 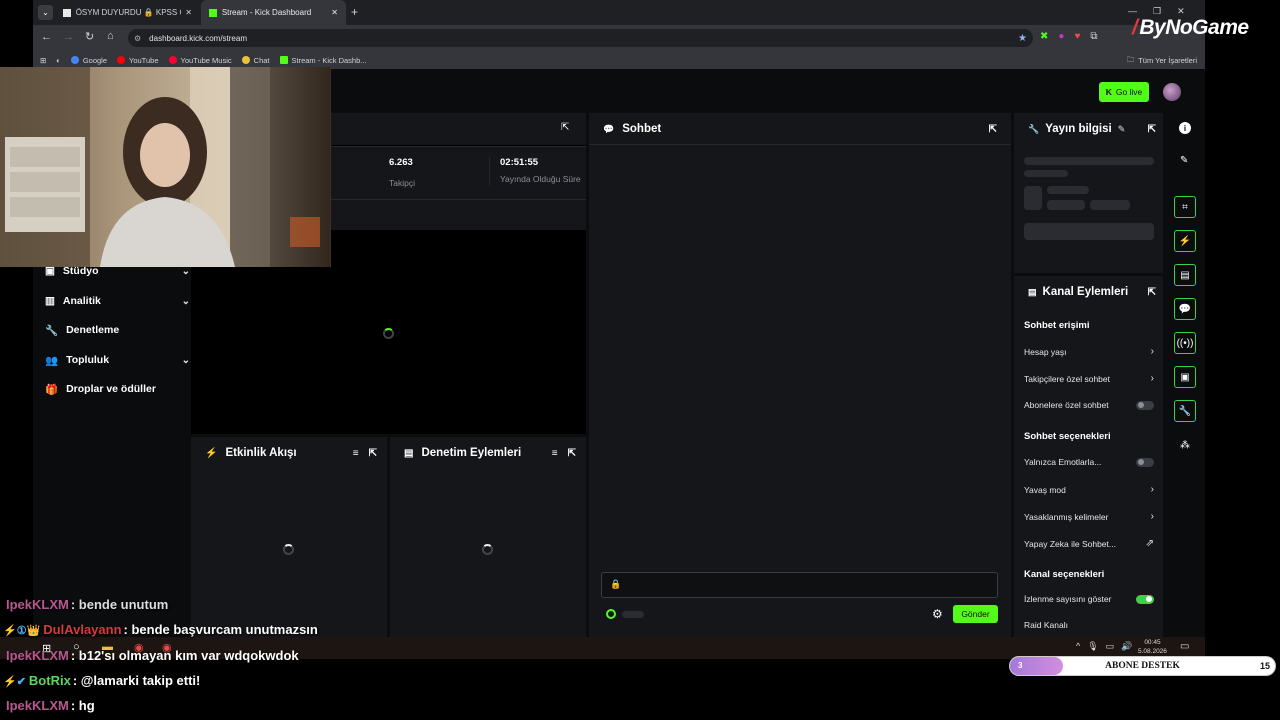 What do you see at coordinates (1089, 625) in the screenshot?
I see `row-raid-channel: Raid Kanalı` at bounding box center [1089, 625].